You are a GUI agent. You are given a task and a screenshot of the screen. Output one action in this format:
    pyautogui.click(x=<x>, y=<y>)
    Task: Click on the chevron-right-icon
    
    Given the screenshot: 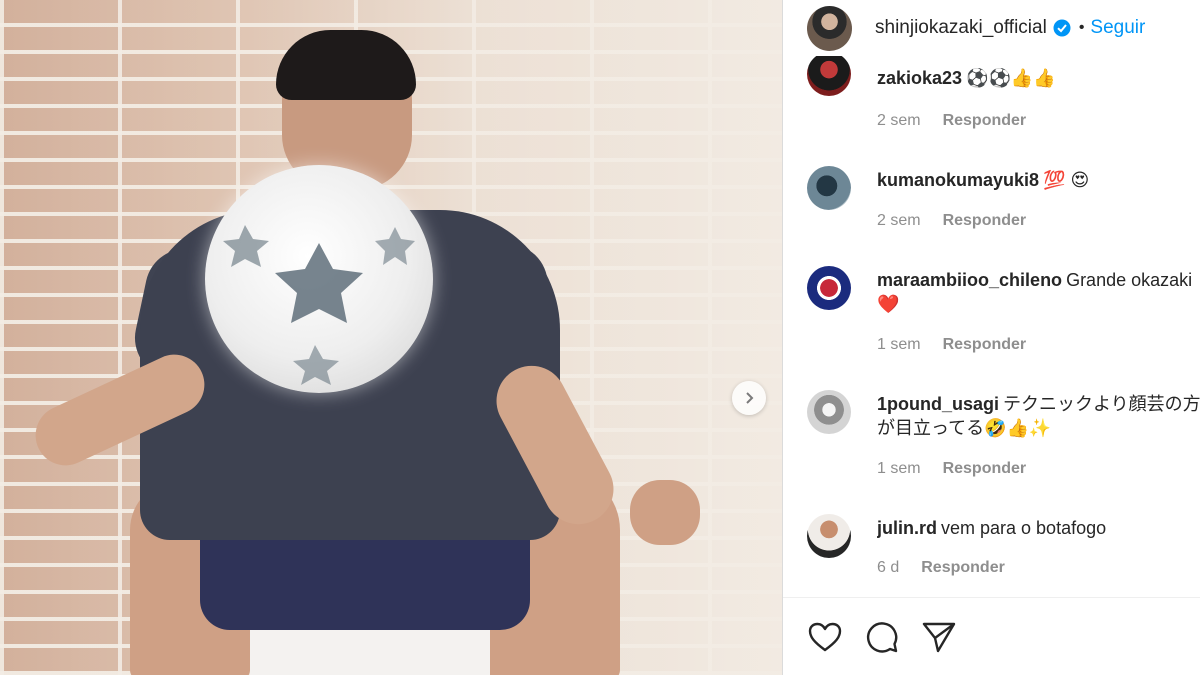 What is the action you would take?
    pyautogui.click(x=750, y=398)
    